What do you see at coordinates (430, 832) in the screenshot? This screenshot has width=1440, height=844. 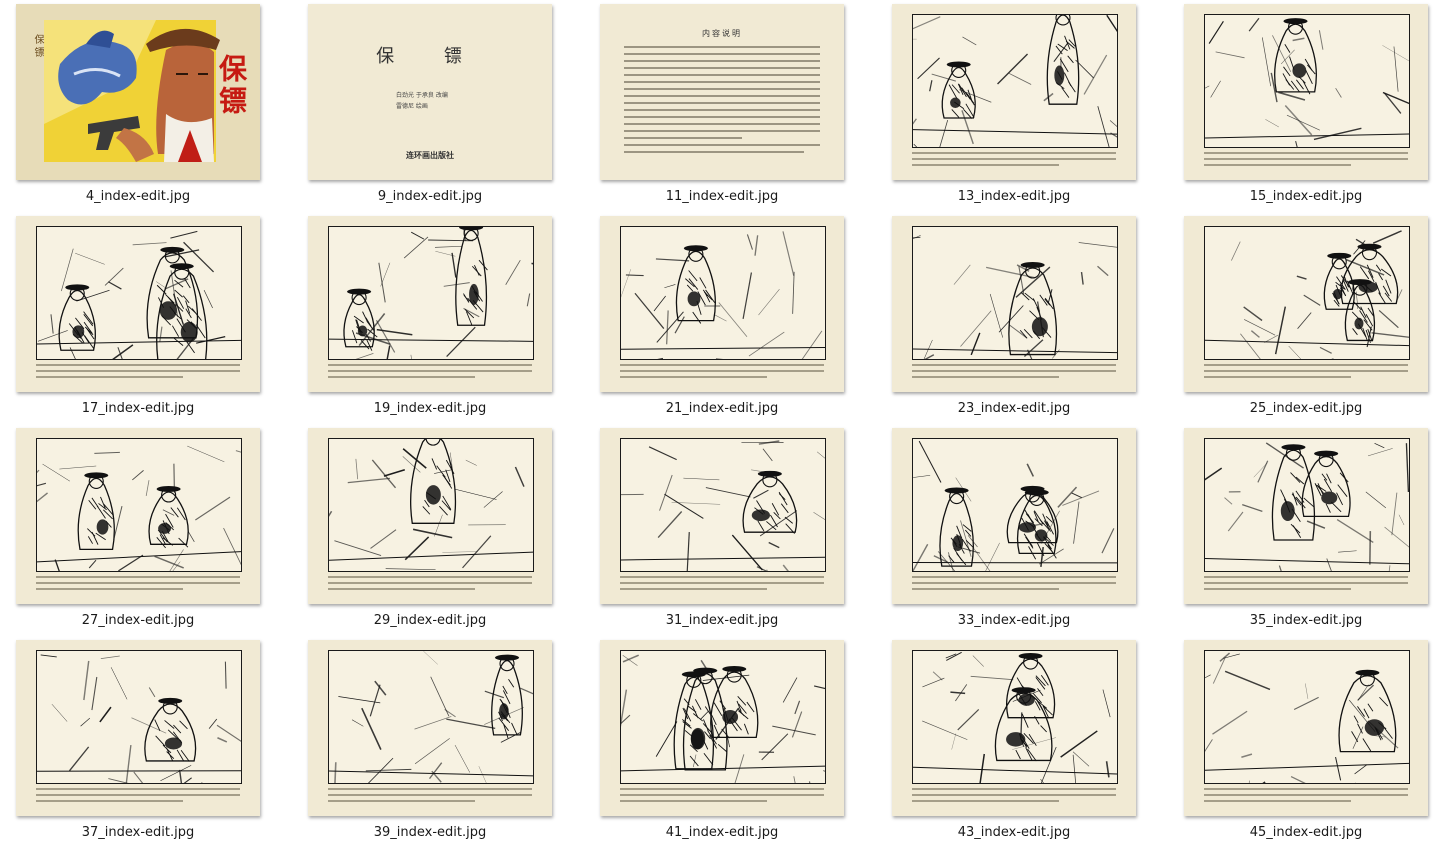 I see `file-name-label: 39_index-edit.jpg` at bounding box center [430, 832].